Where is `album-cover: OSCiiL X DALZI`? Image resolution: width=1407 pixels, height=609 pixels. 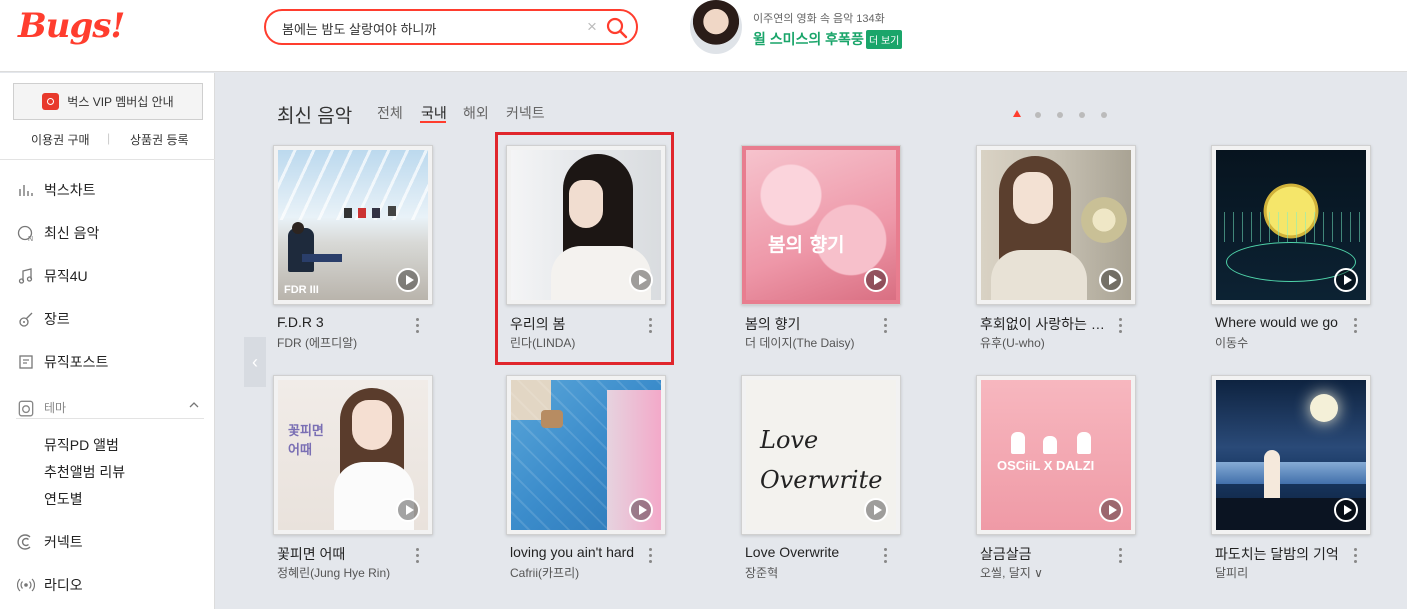 album-cover: OSCiiL X DALZI is located at coordinates (1056, 455).